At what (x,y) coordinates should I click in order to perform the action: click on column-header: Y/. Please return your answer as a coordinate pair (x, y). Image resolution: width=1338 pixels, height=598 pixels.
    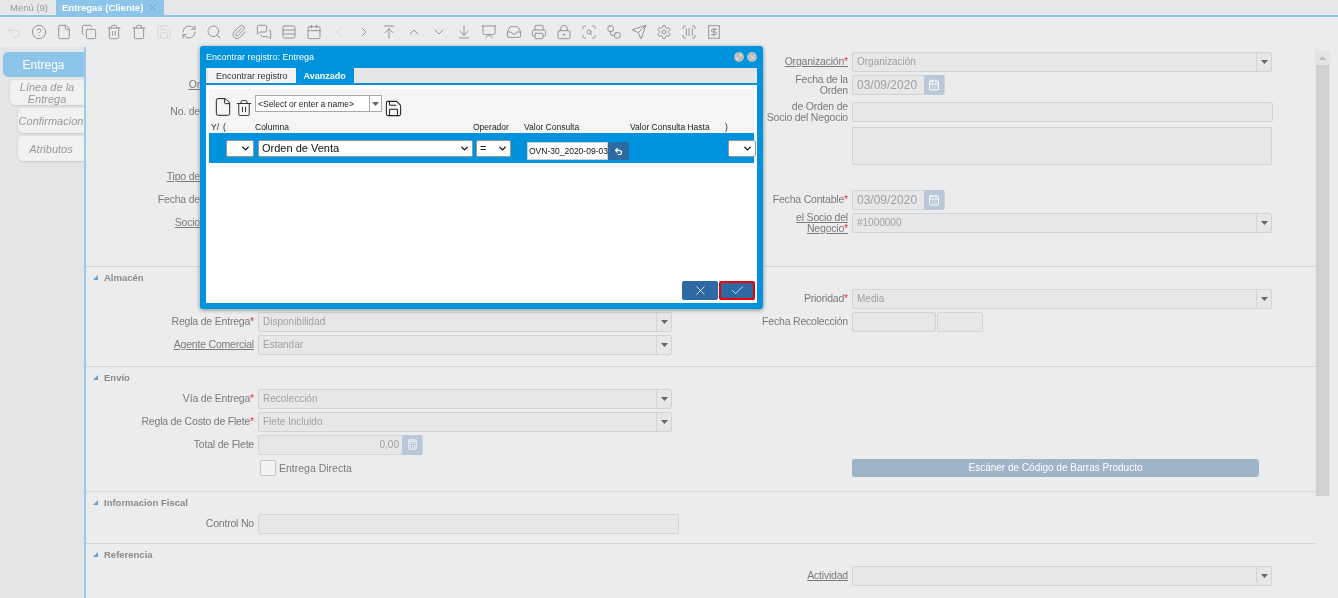
    Looking at the image, I should click on (216, 126).